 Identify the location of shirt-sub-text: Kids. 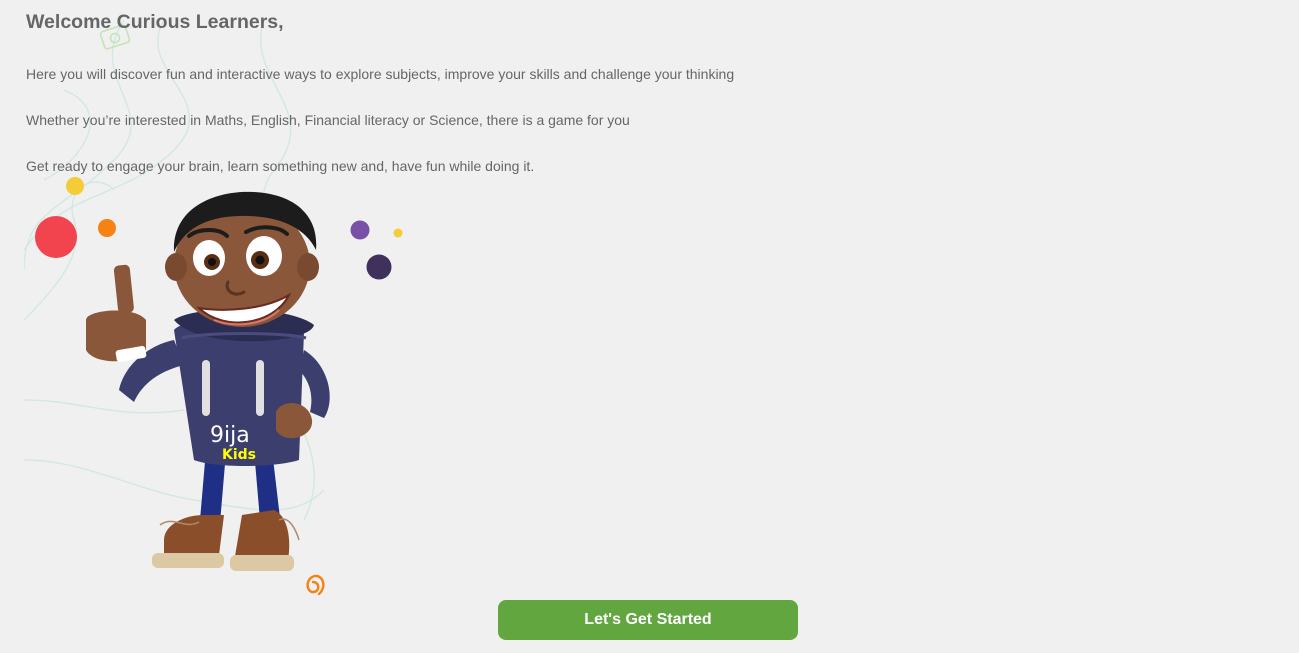
(239, 455).